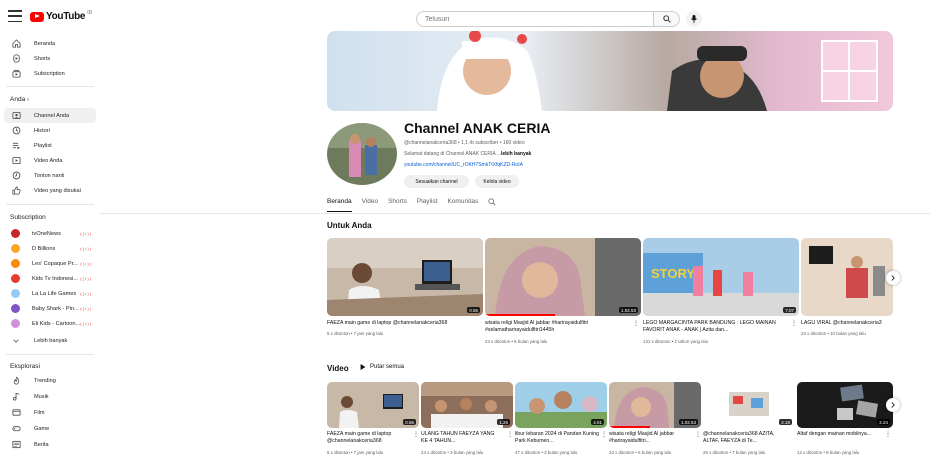 The image size is (930, 457). What do you see at coordinates (516, 154) in the screenshot?
I see `more-link: lebih banyak` at bounding box center [516, 154].